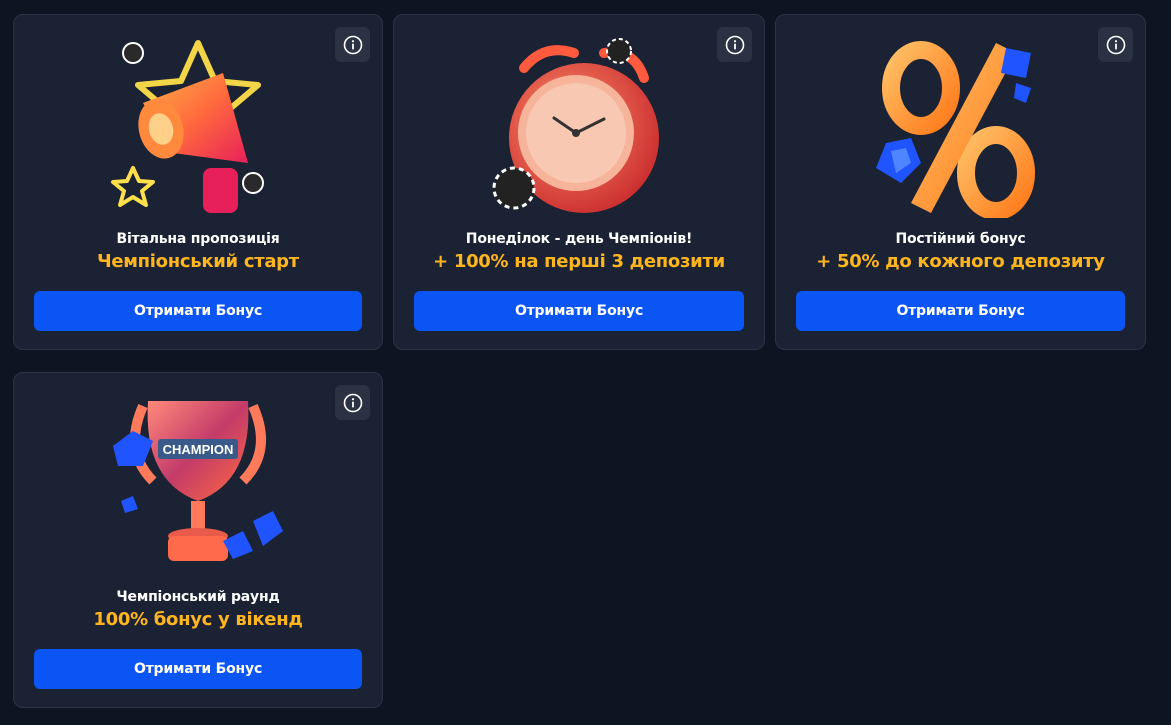  What do you see at coordinates (960, 261) in the screenshot?
I see `card-title: + 50% до кожного депозиту` at bounding box center [960, 261].